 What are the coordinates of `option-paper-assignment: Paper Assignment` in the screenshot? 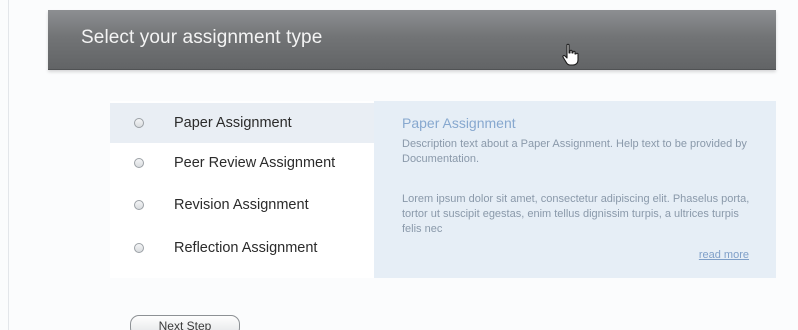 It's located at (242, 123).